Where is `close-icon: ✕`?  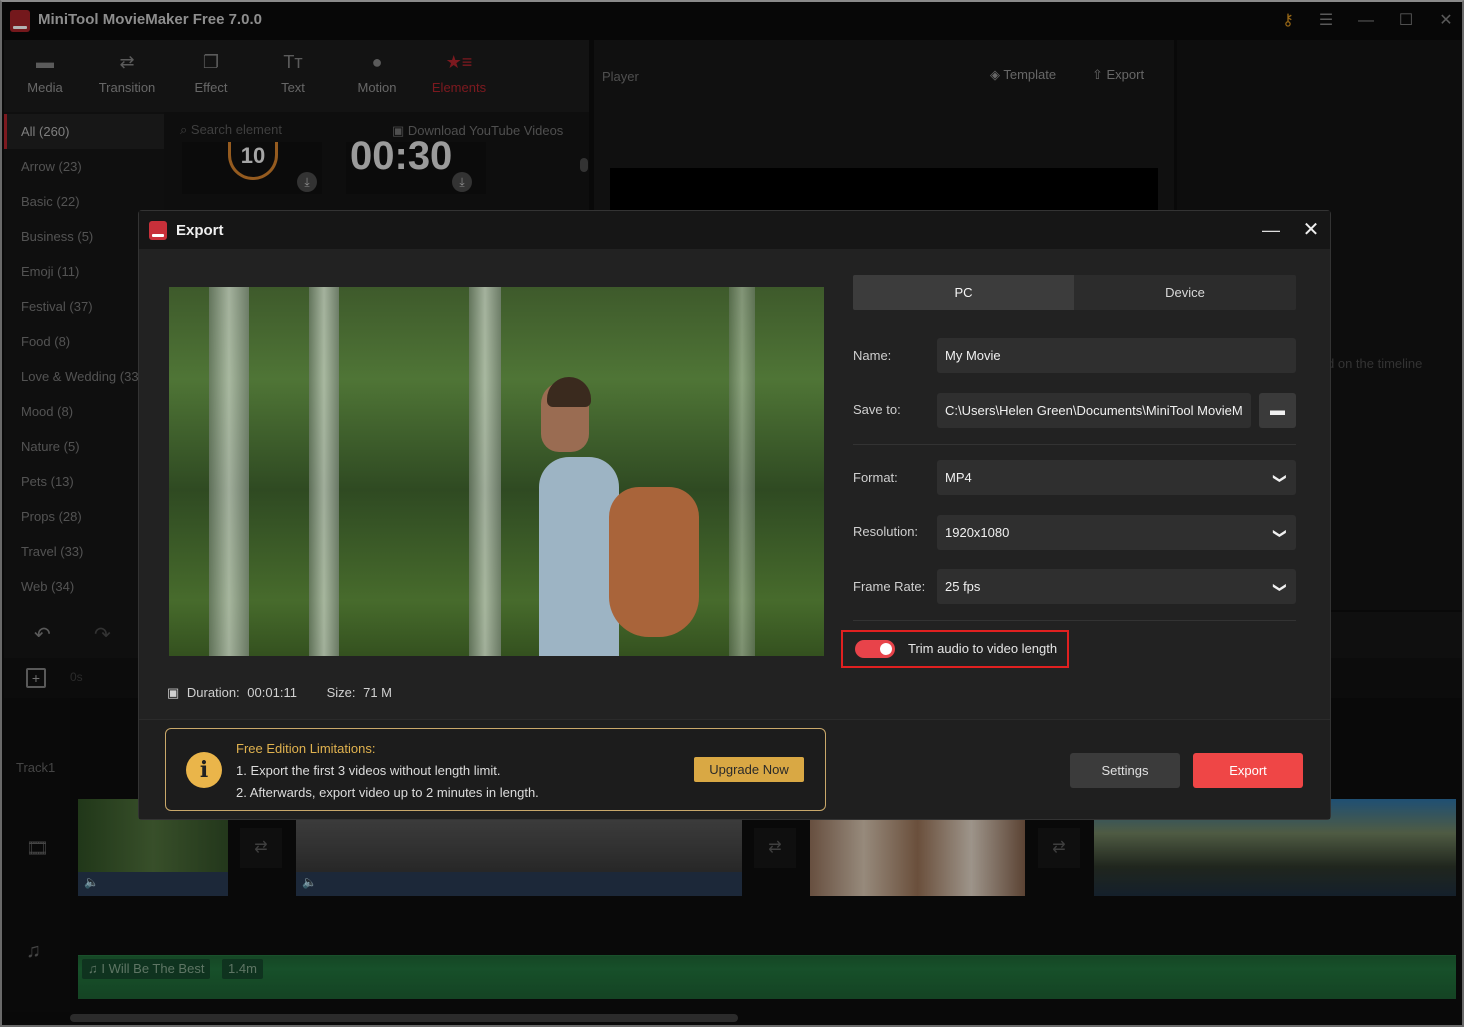 close-icon: ✕ is located at coordinates (1311, 230).